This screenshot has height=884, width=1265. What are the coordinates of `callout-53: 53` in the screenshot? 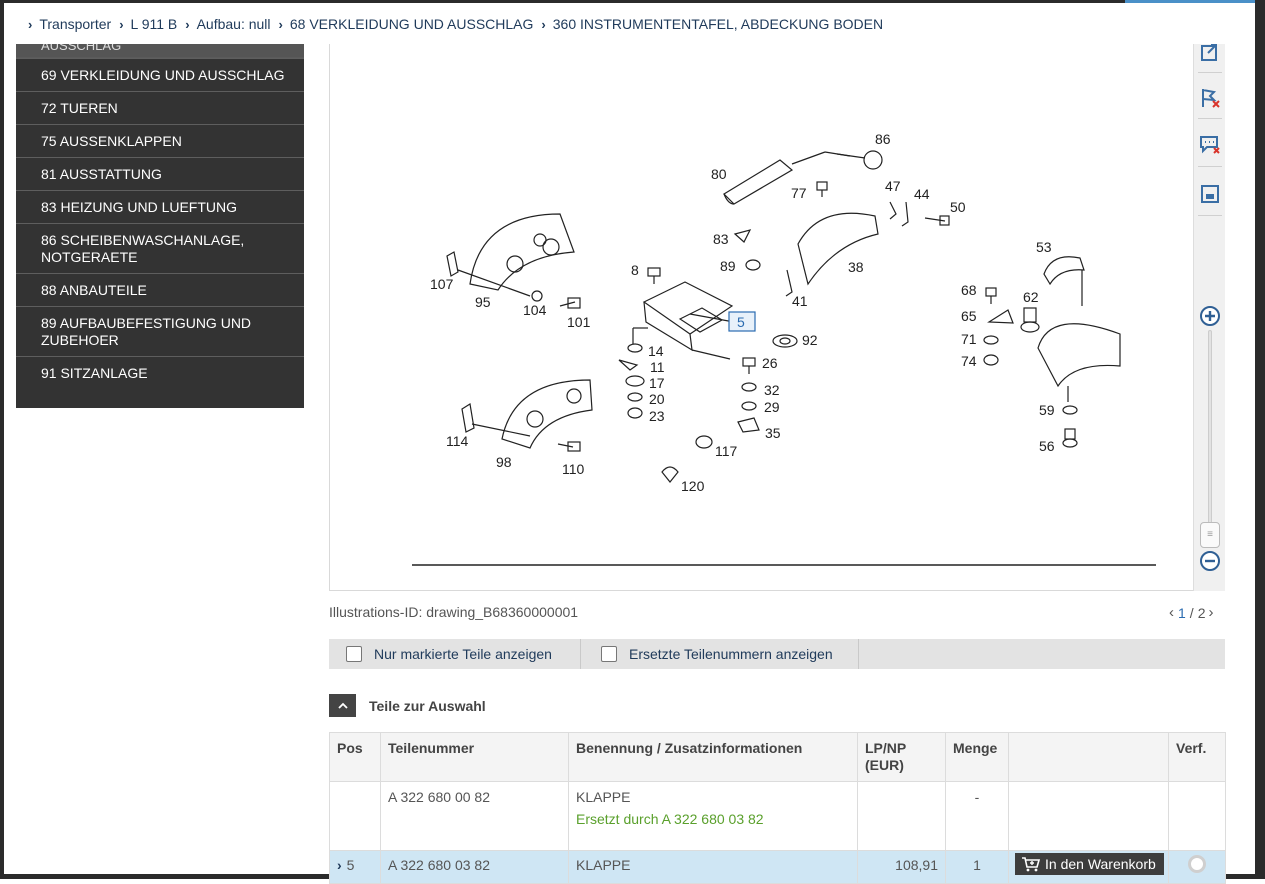 It's located at (1044, 247).